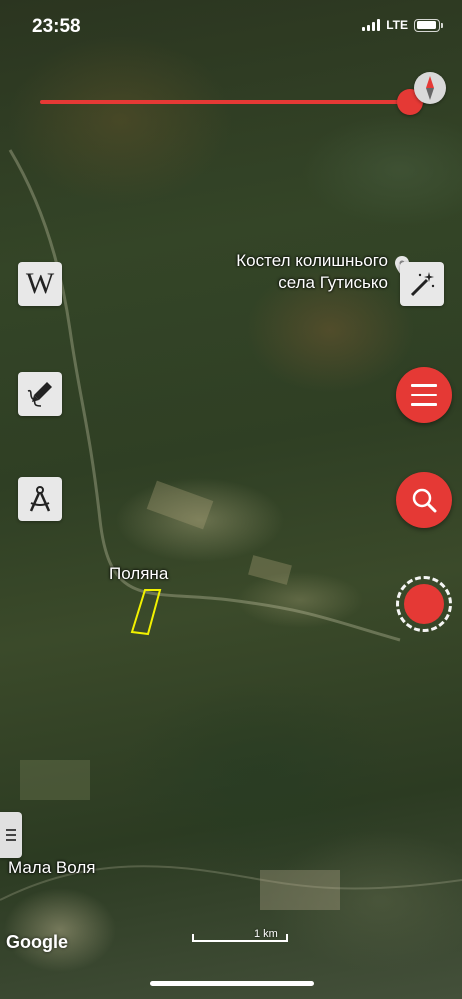 Image resolution: width=462 pixels, height=999 pixels. I want to click on status-time: 23:58, so click(56, 26).